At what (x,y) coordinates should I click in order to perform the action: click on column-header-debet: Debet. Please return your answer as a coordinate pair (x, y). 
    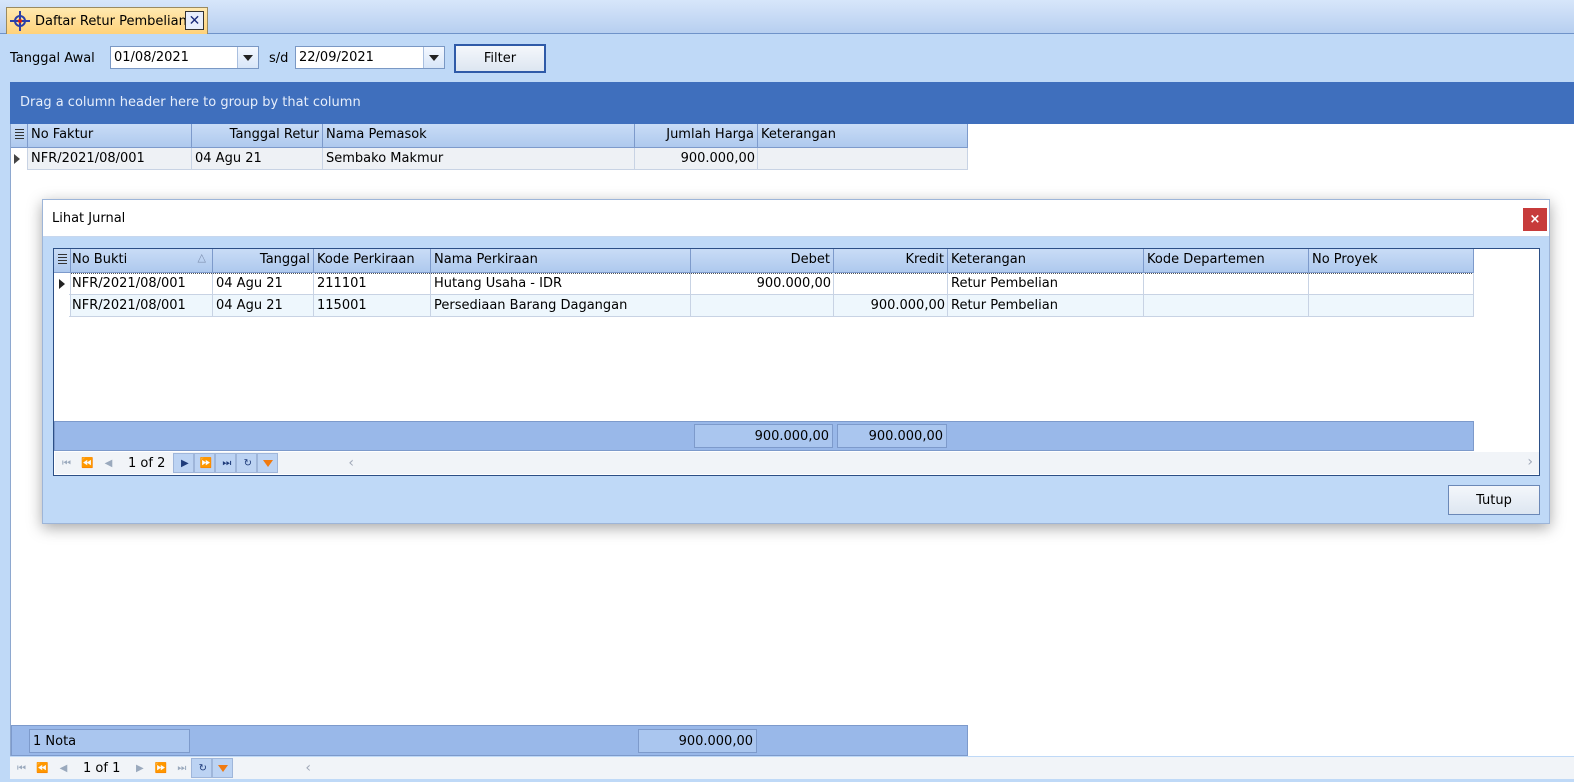
    Looking at the image, I should click on (762, 260).